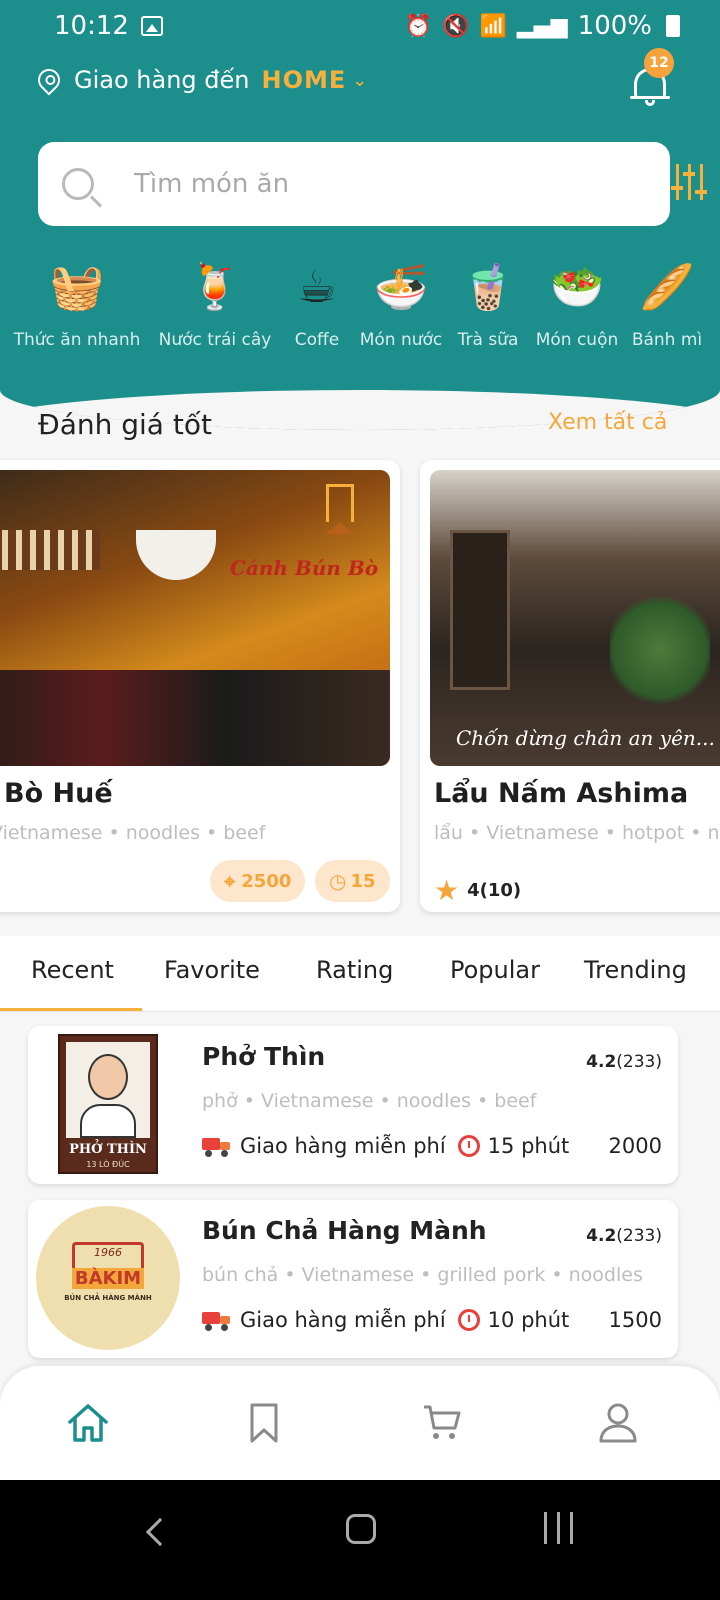 Image resolution: width=720 pixels, height=1600 pixels. Describe the element at coordinates (689, 182) in the screenshot. I see `filter-icon` at that location.